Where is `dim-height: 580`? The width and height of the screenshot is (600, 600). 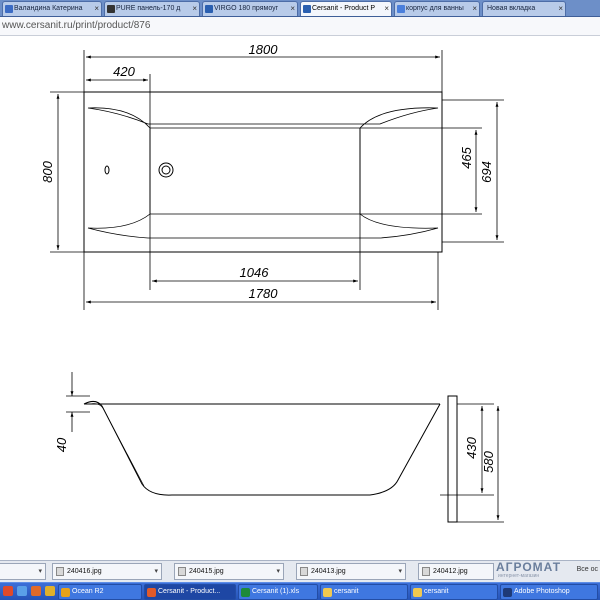
dim-height: 580 is located at coordinates (488, 461).